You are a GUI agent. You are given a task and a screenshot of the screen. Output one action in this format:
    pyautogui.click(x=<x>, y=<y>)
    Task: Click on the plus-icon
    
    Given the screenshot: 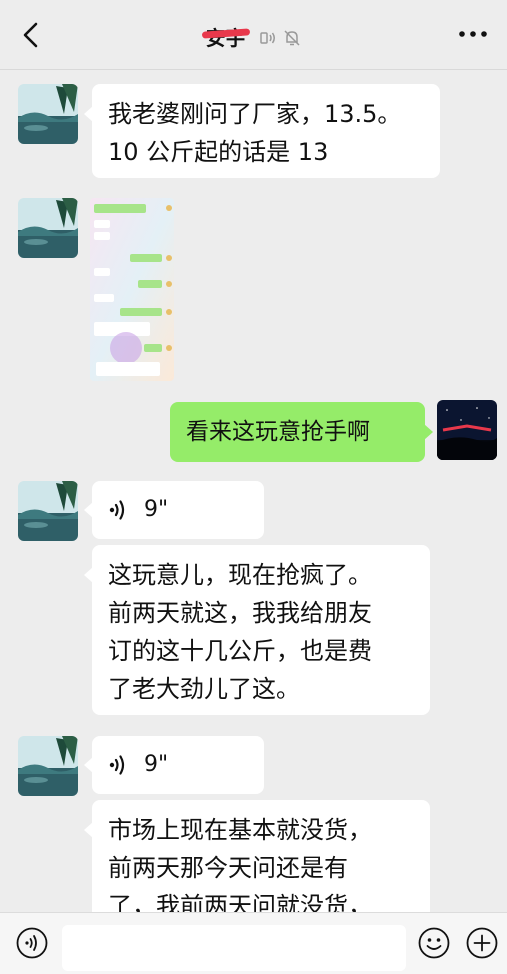 What is the action you would take?
    pyautogui.click(x=482, y=943)
    